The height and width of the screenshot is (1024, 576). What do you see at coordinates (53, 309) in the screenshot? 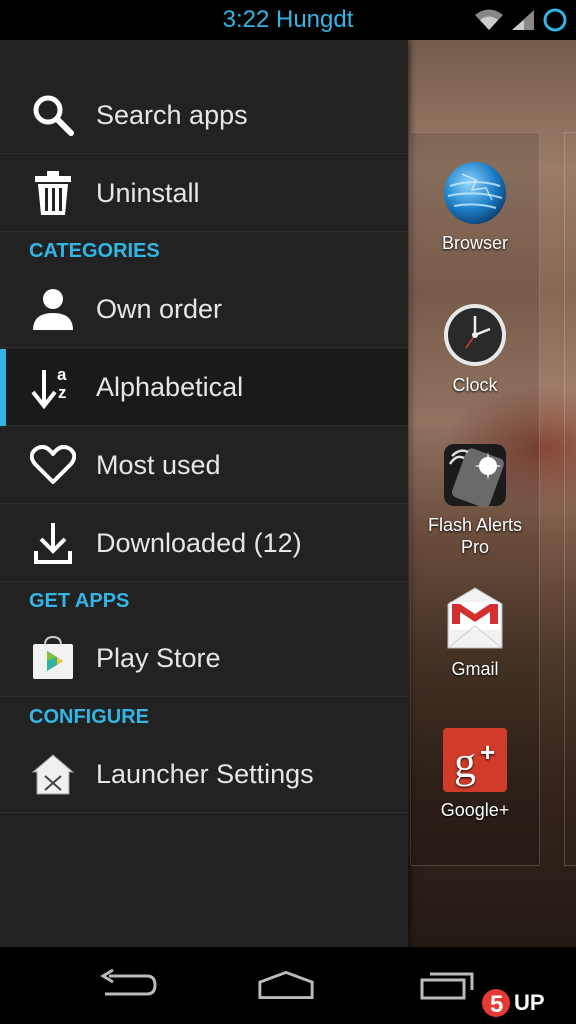
I see `person-icon` at bounding box center [53, 309].